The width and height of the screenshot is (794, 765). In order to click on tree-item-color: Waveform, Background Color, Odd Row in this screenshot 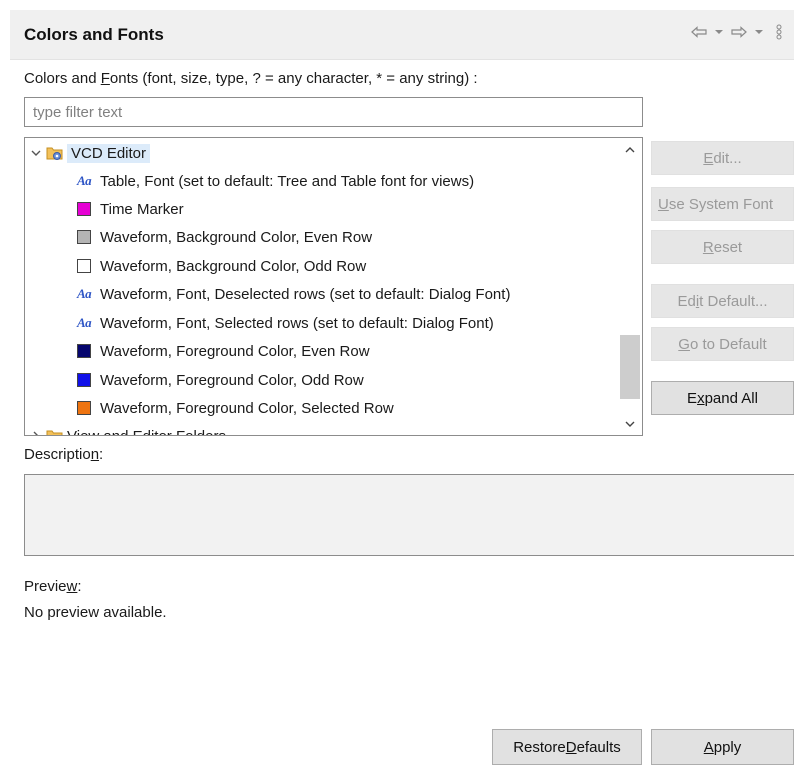, I will do `click(221, 266)`.